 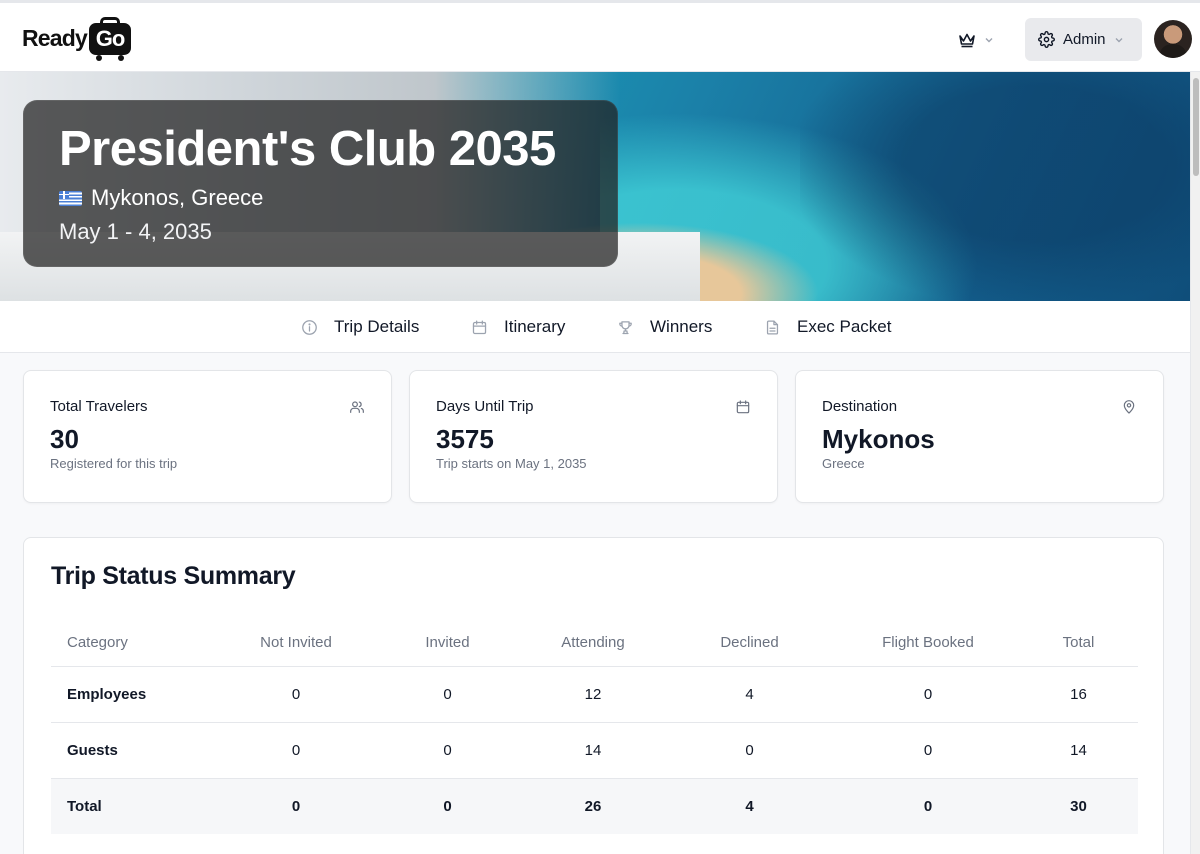 I want to click on stat-subtitle: Trip starts on May 1, 2035, so click(x=511, y=463).